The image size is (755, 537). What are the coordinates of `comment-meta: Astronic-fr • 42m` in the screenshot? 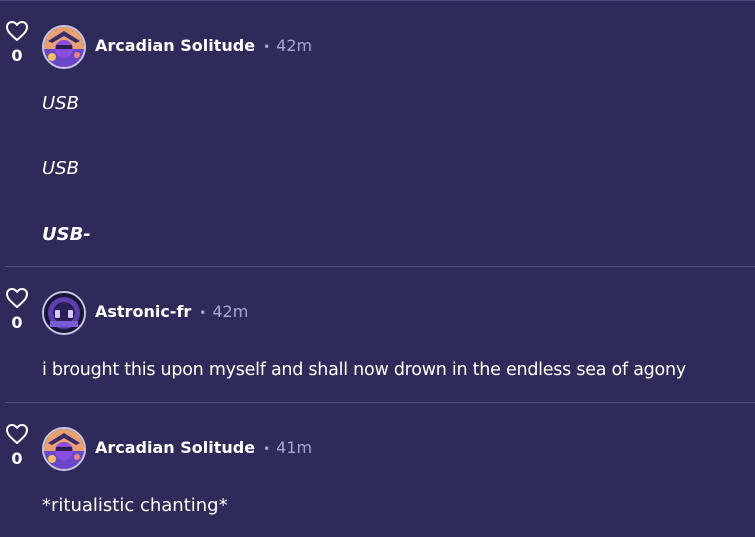 It's located at (171, 312).